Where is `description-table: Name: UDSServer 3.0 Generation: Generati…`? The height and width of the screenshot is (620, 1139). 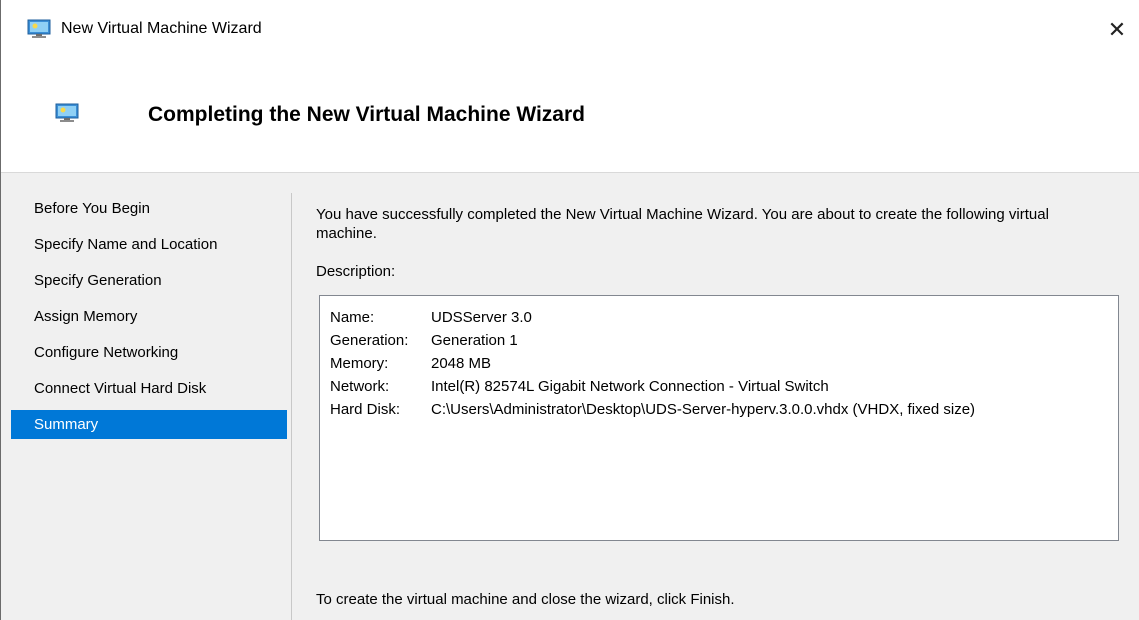
description-table: Name: UDSServer 3.0 Generation: Generati… is located at coordinates (652, 363).